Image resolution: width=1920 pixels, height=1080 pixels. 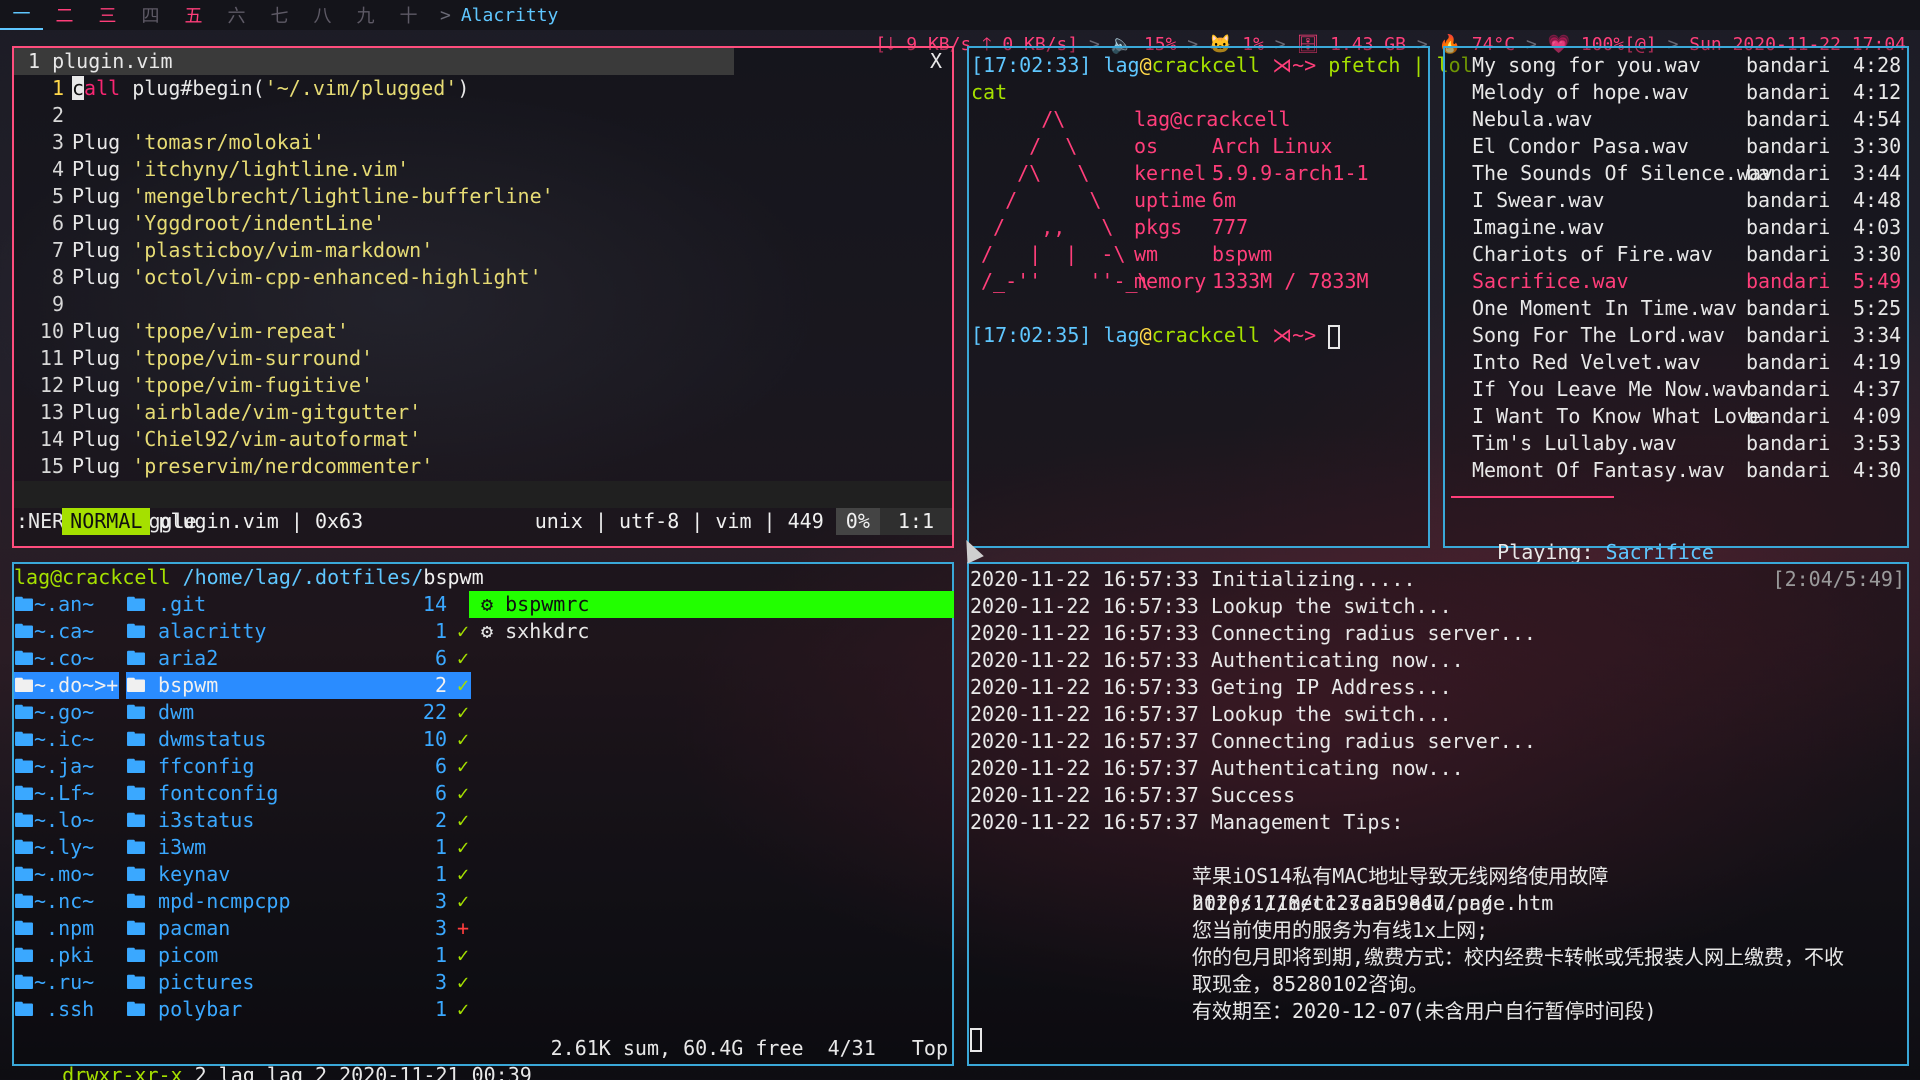 I want to click on track-row: The Sounds Of Silence.wav bandari 3:44, so click(x=1676, y=173).